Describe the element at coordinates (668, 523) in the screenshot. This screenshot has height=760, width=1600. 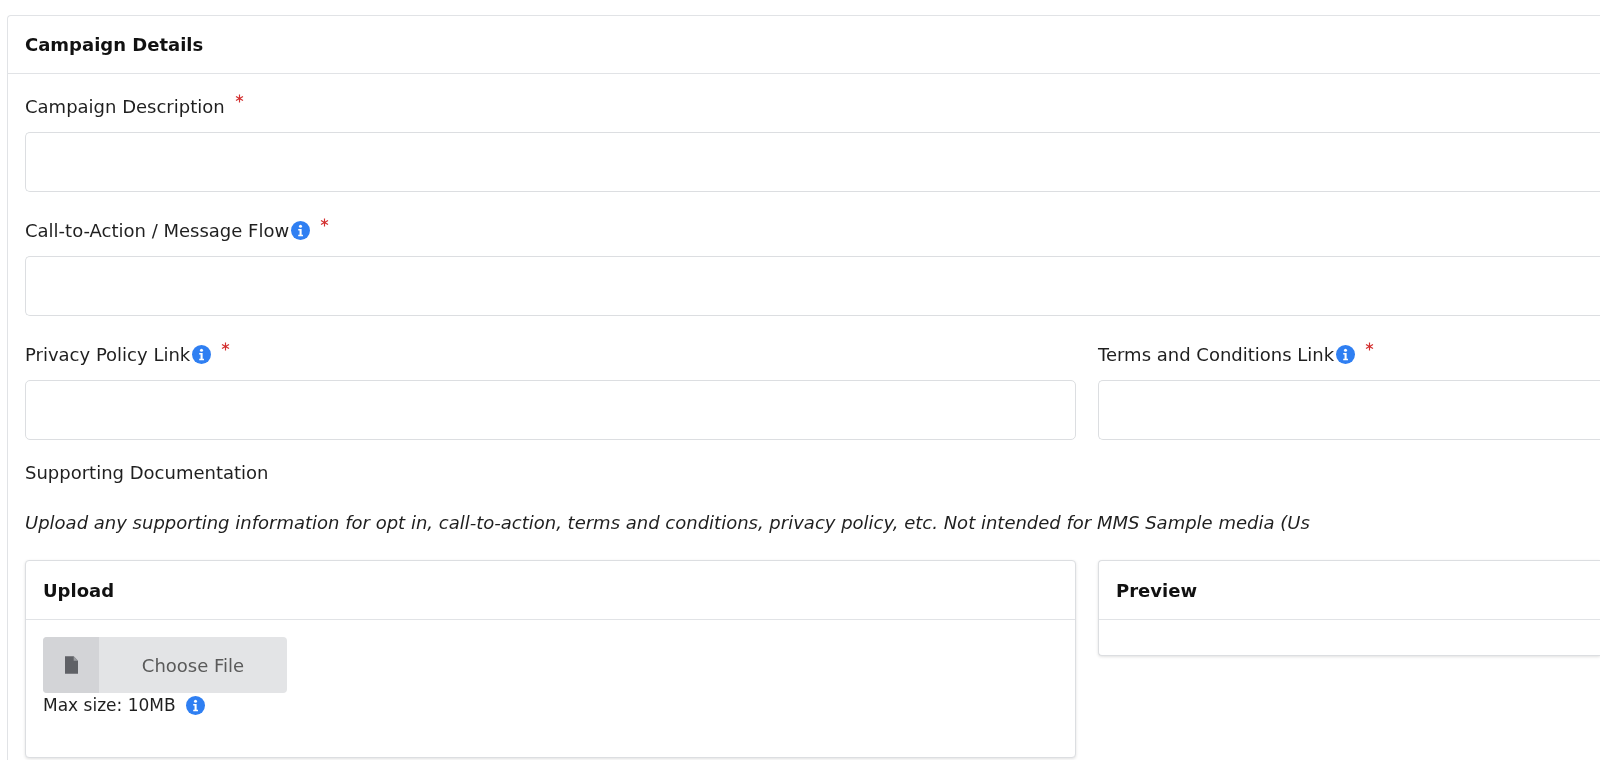
I see `help-text: Upload any supporting information for opt in, call-to-action, terms and conditions, privacy policy, etc. Not intended for MMS Sample media (Us` at that location.